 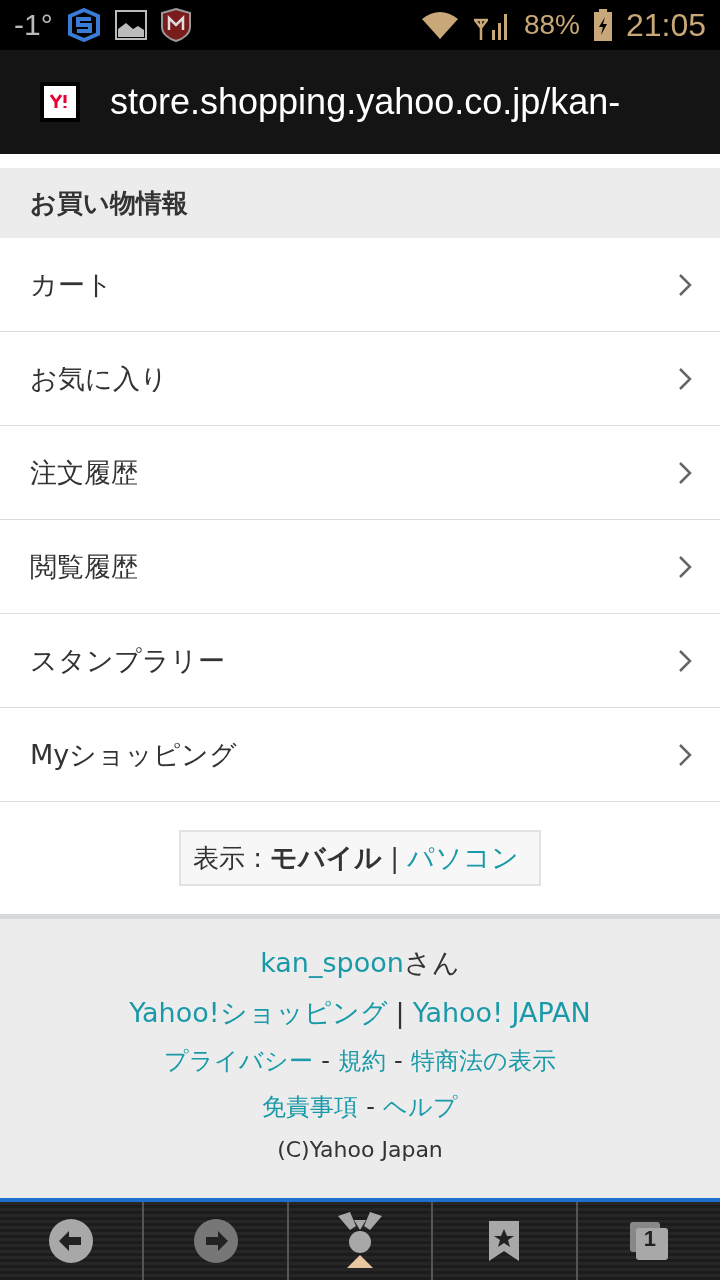 I want to click on menu-item: Myショッピング, so click(x=360, y=755).